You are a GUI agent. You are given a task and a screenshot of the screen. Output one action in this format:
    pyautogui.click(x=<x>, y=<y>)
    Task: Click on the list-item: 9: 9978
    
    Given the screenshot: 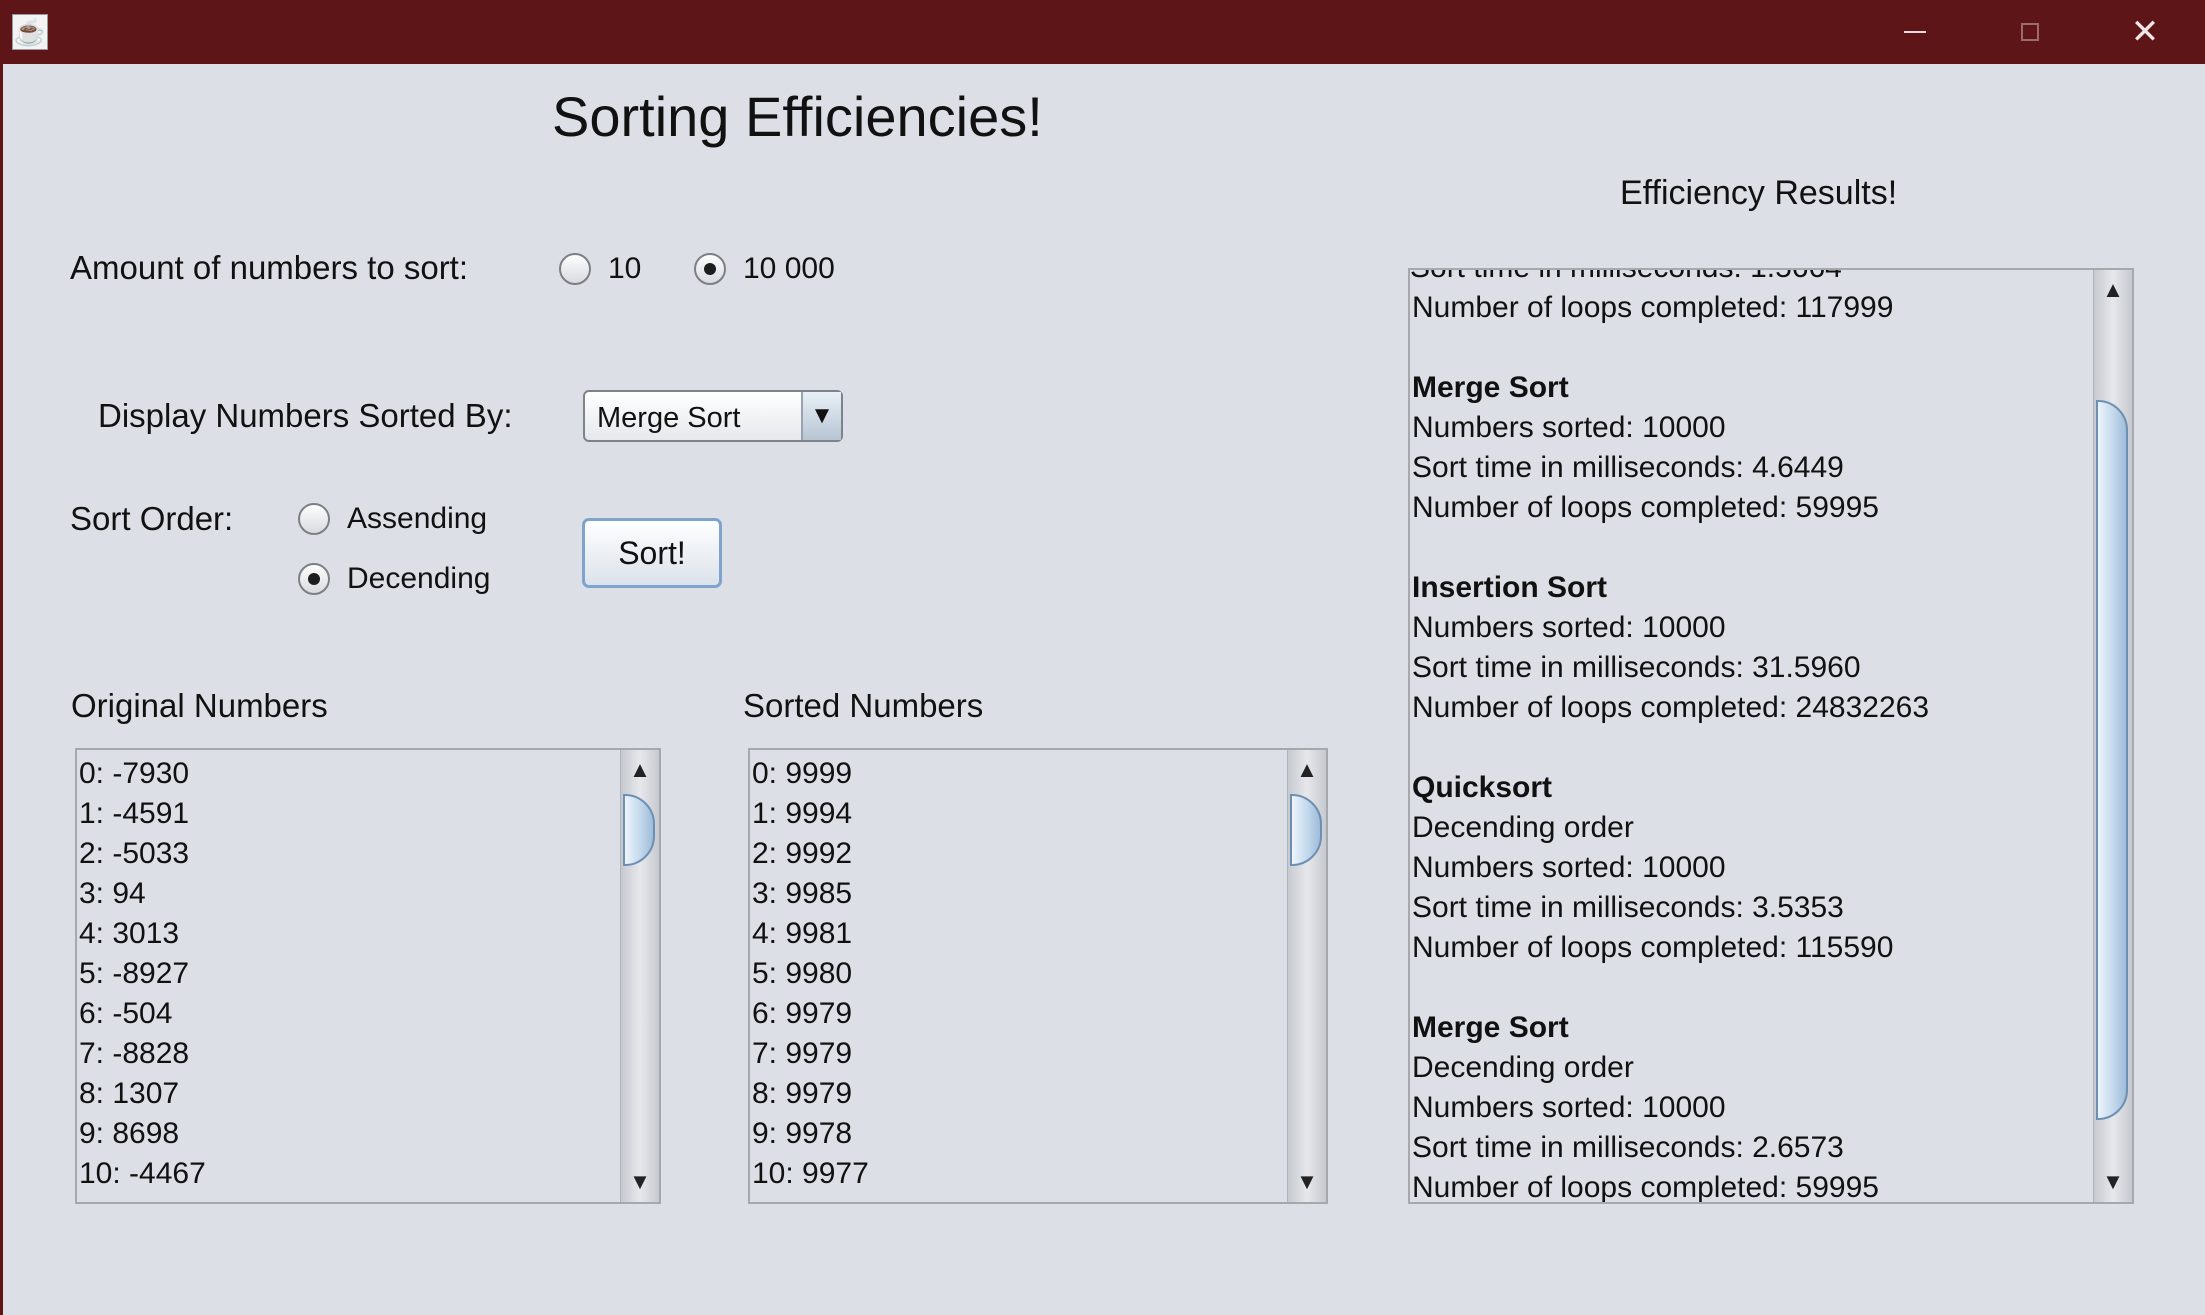 What is the action you would take?
    pyautogui.click(x=1019, y=1134)
    